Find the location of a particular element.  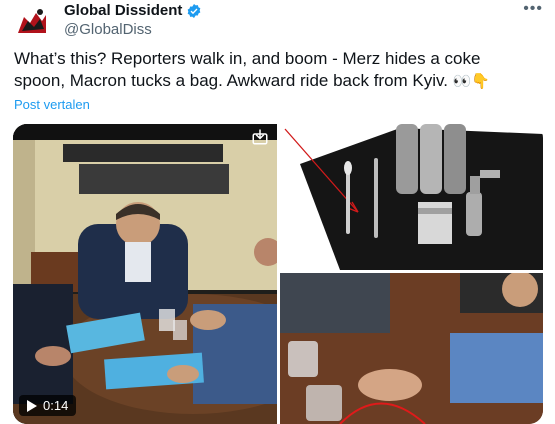

avatar-logo is located at coordinates (32, 23).